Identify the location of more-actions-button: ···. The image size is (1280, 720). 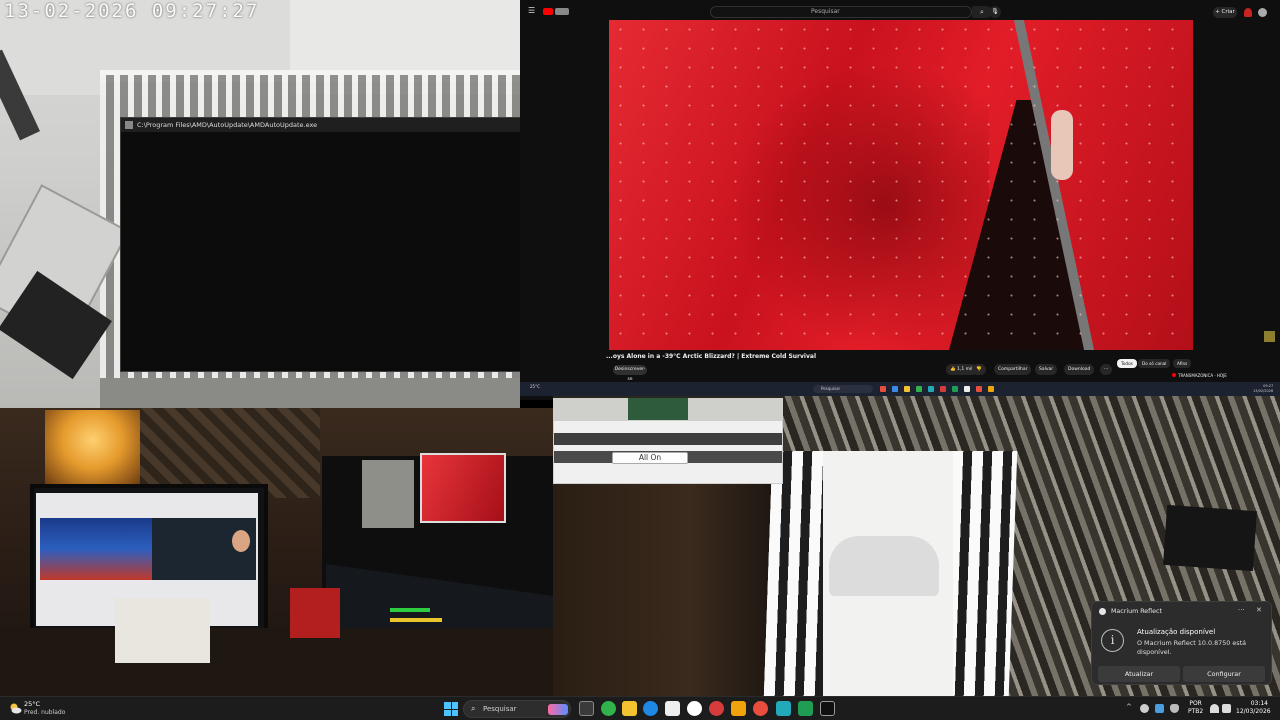
(1106, 369).